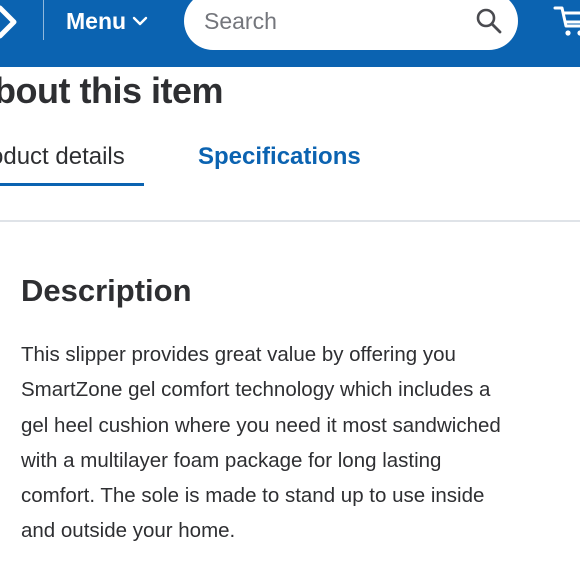  What do you see at coordinates (112, 90) in the screenshot?
I see `page-title: bout this item` at bounding box center [112, 90].